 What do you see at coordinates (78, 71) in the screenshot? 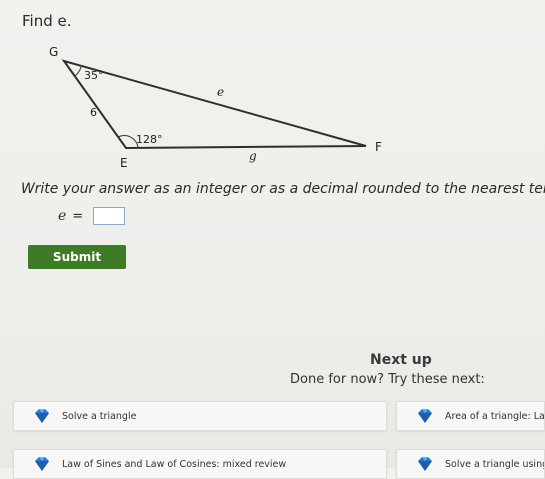
I see `angle-arc-g` at bounding box center [78, 71].